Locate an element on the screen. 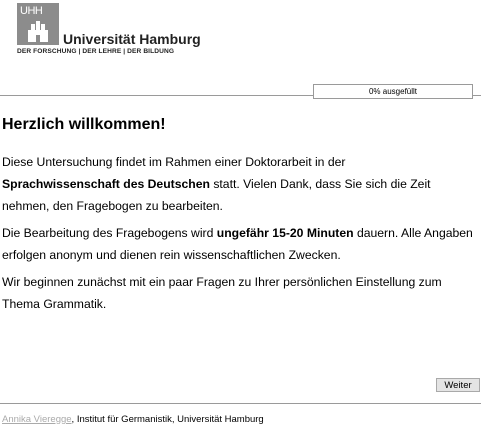  footer-divider is located at coordinates (240, 403).